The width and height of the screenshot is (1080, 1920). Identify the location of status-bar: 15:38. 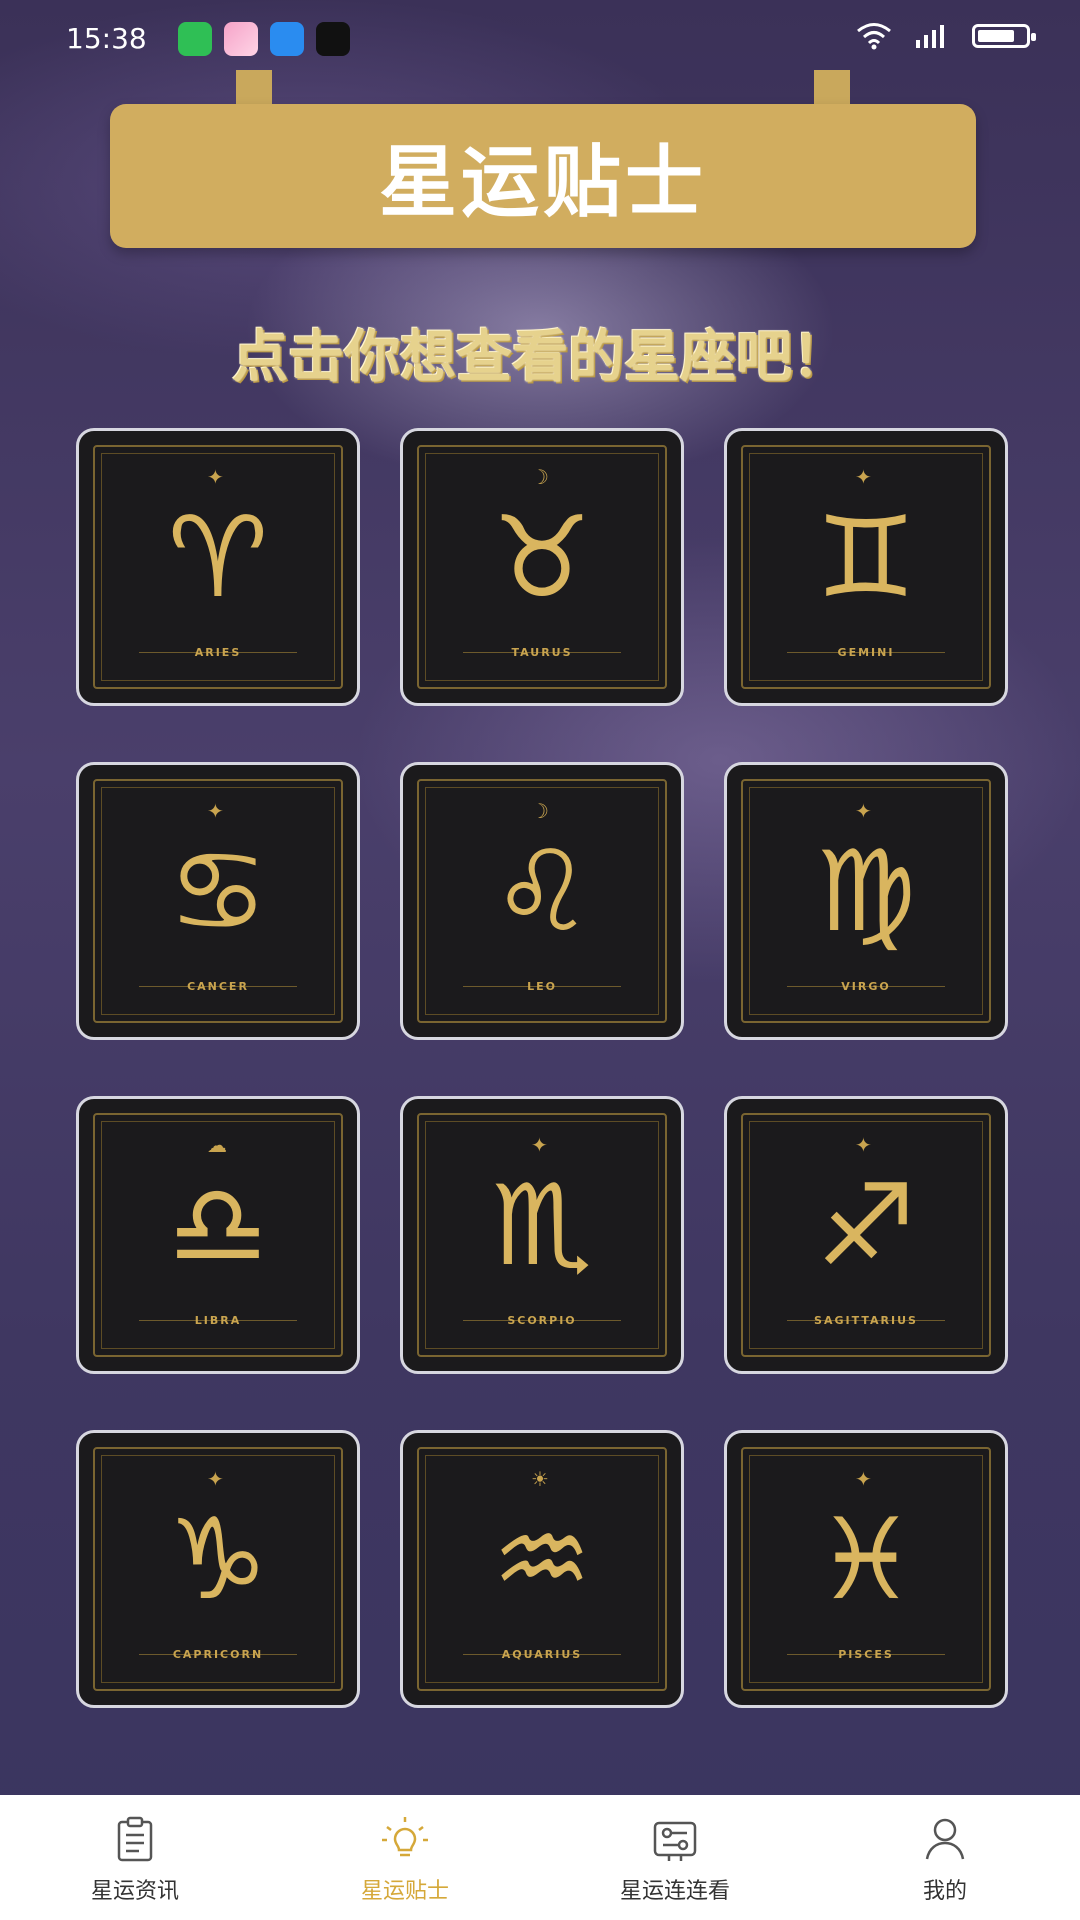
(540, 40).